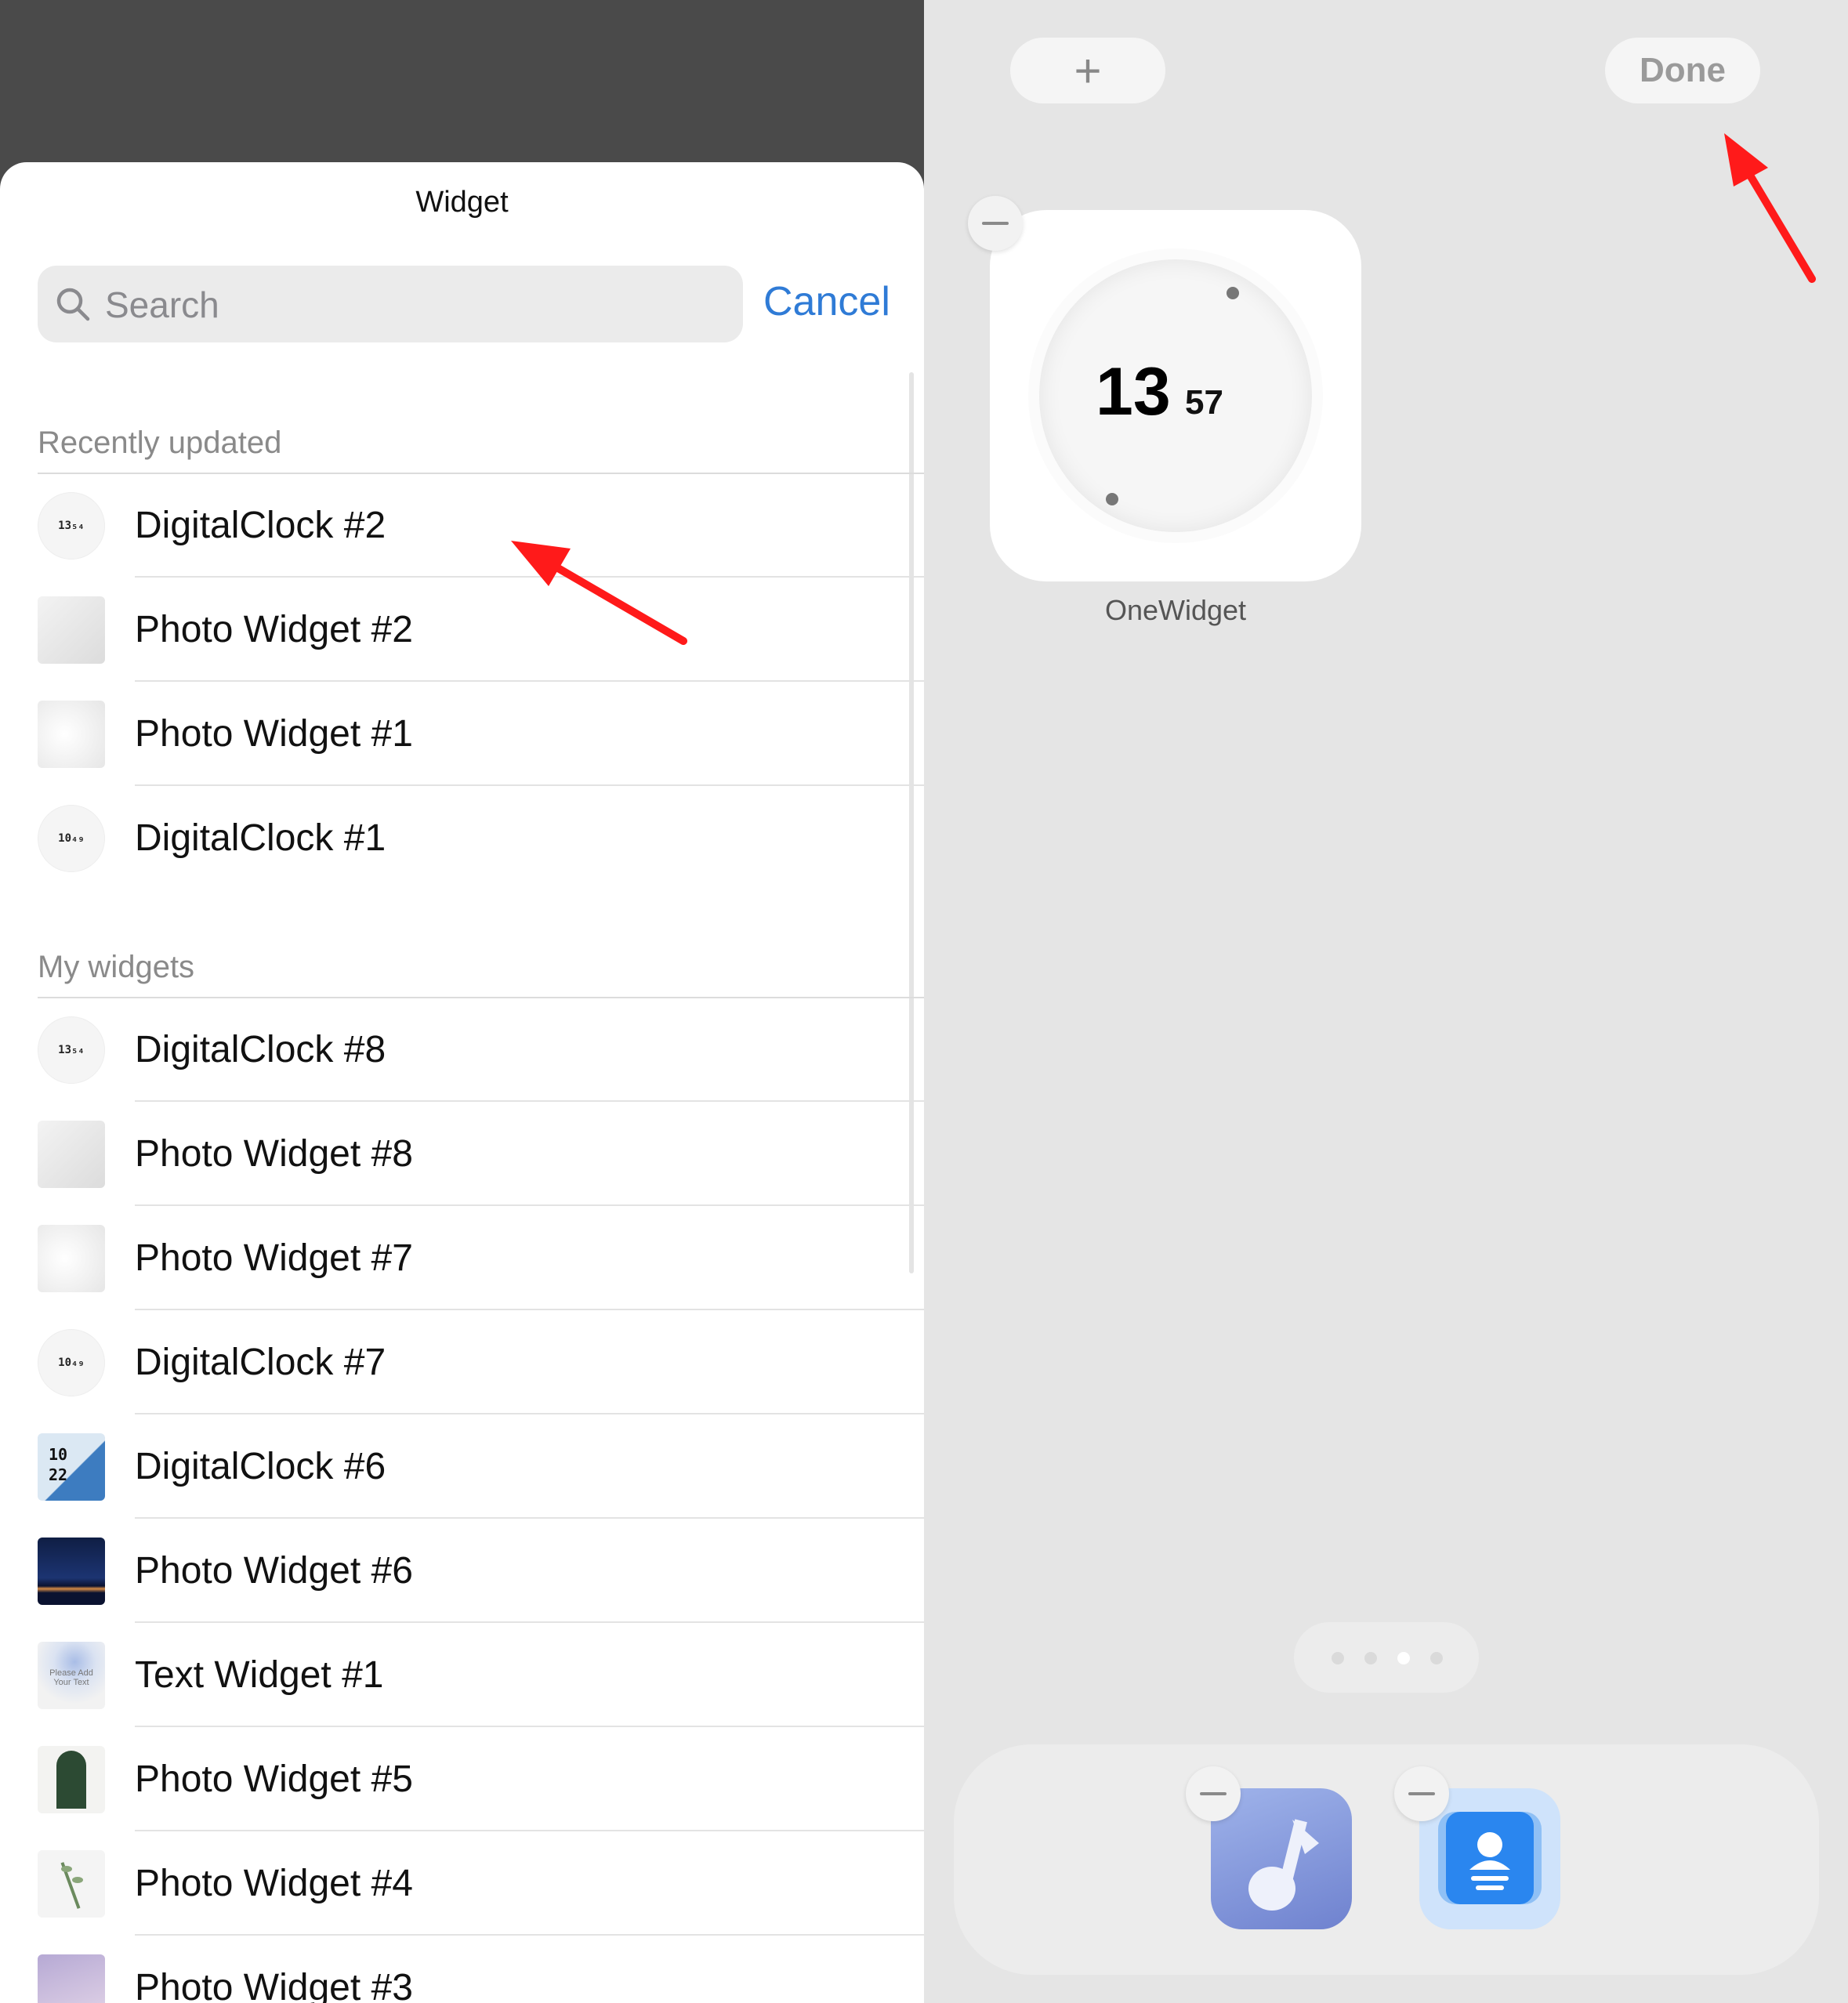  Describe the element at coordinates (1403, 1658) in the screenshot. I see `page-dot-active` at that location.